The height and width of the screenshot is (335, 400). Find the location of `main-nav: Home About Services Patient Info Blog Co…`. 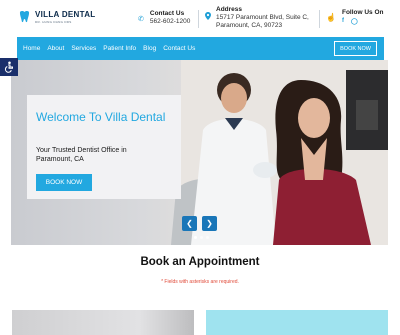

main-nav: Home About Services Patient Info Blog Co… is located at coordinates (200, 48).